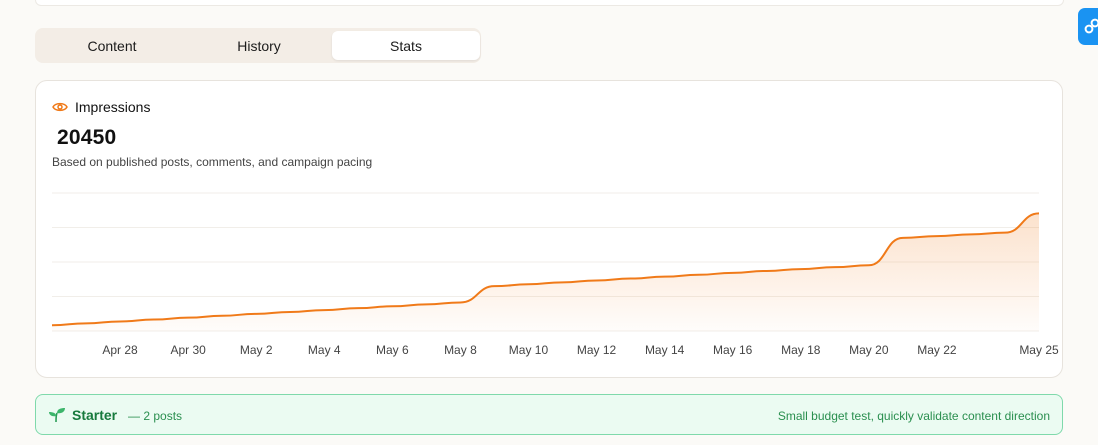  Describe the element at coordinates (188, 350) in the screenshot. I see `x-tick-label: Apr 30` at that location.